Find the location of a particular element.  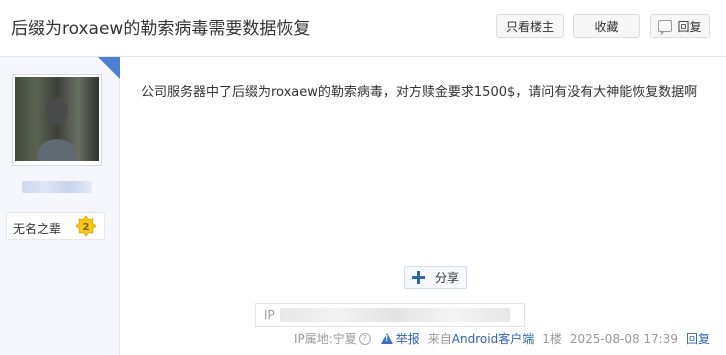

ip-redacted is located at coordinates (395, 315).